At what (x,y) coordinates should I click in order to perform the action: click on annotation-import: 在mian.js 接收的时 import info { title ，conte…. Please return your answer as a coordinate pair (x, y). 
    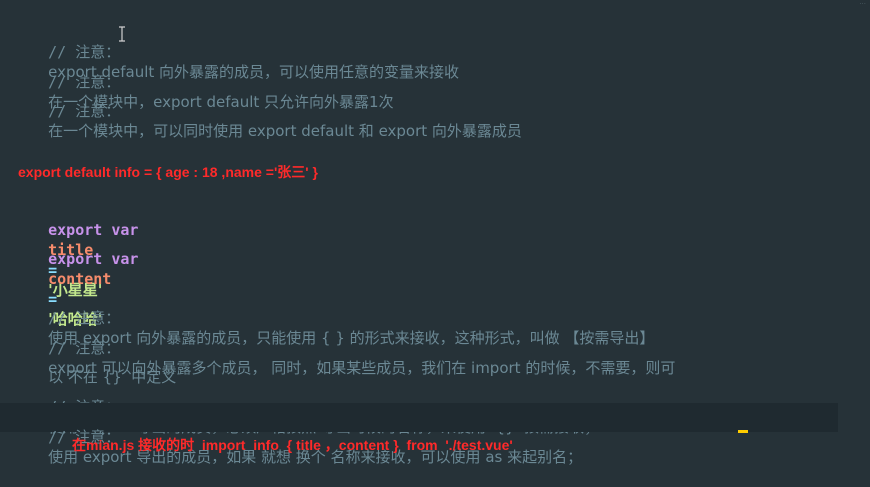
    Looking at the image, I should click on (292, 445).